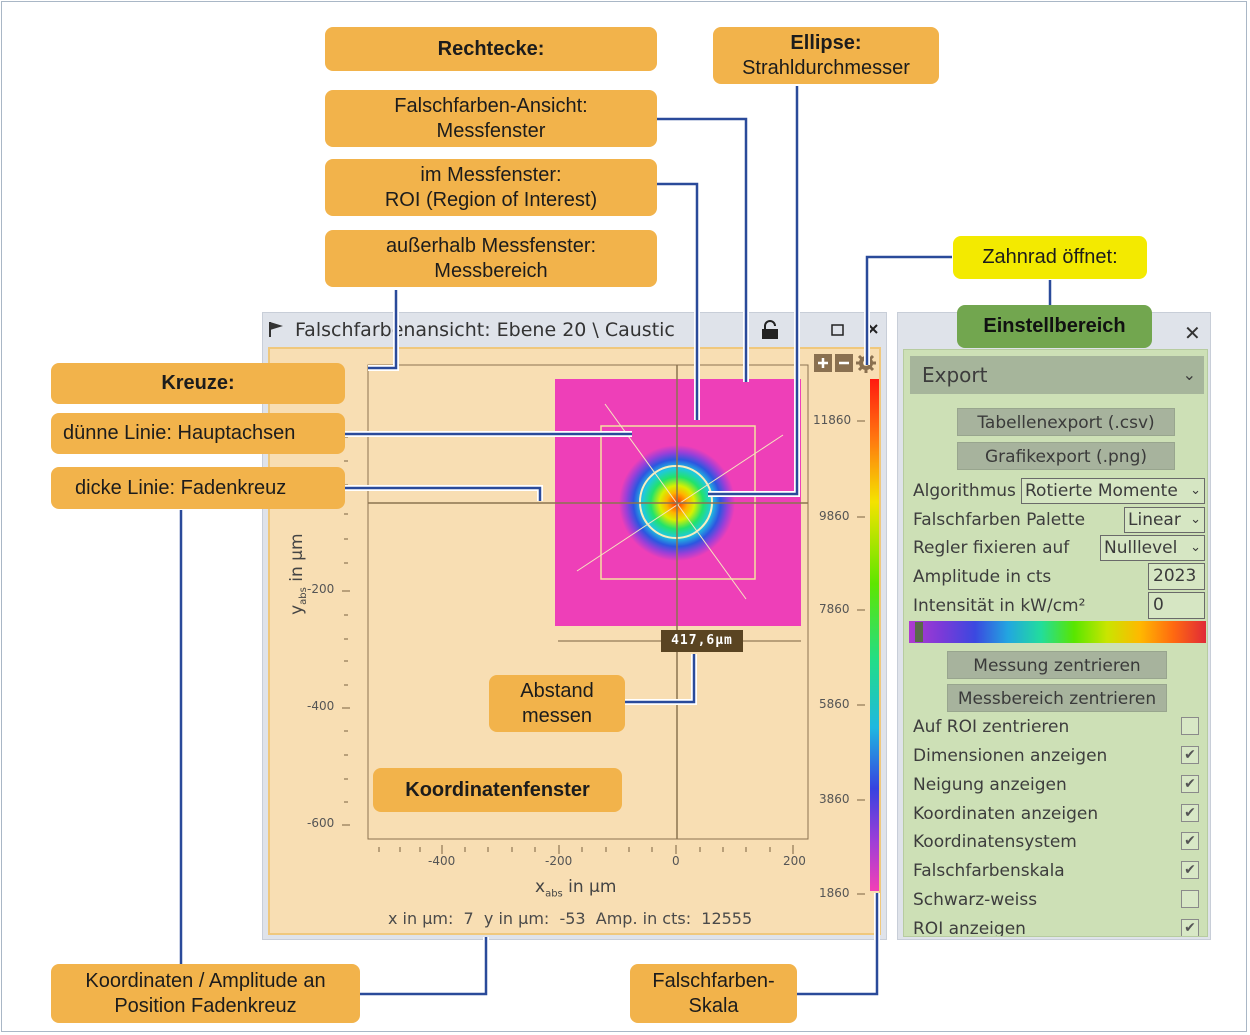 This screenshot has width=1250, height=1035. I want to click on check-label: Koordinatensystem, so click(995, 842).